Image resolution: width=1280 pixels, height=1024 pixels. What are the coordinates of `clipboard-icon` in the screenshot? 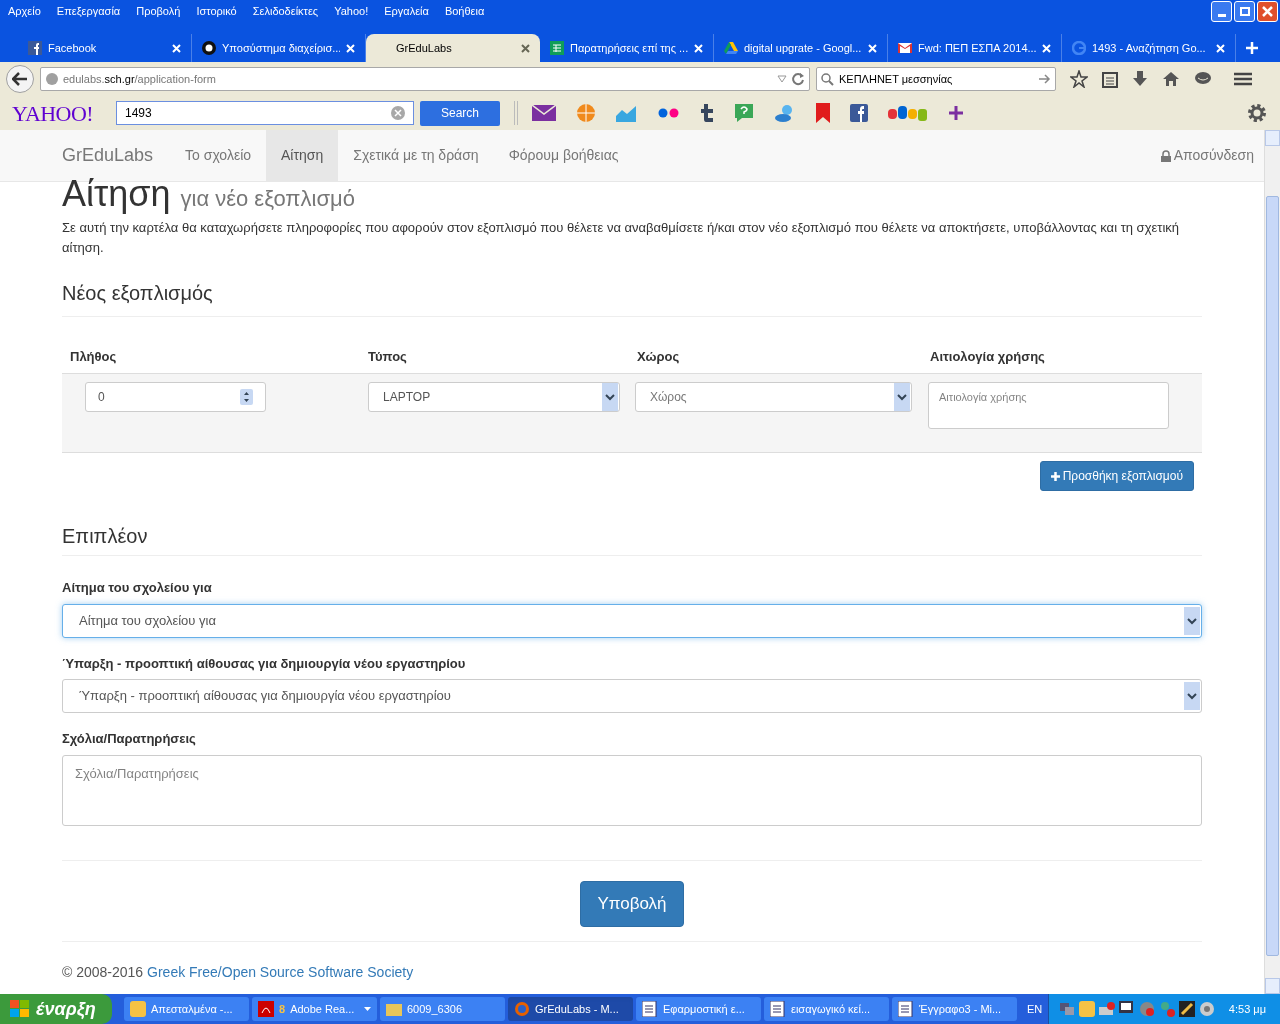 It's located at (1110, 79).